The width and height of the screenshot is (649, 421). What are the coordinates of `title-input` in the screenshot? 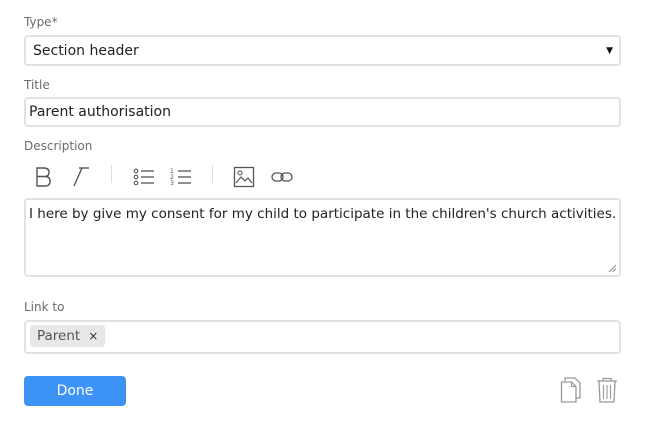 It's located at (322, 112).